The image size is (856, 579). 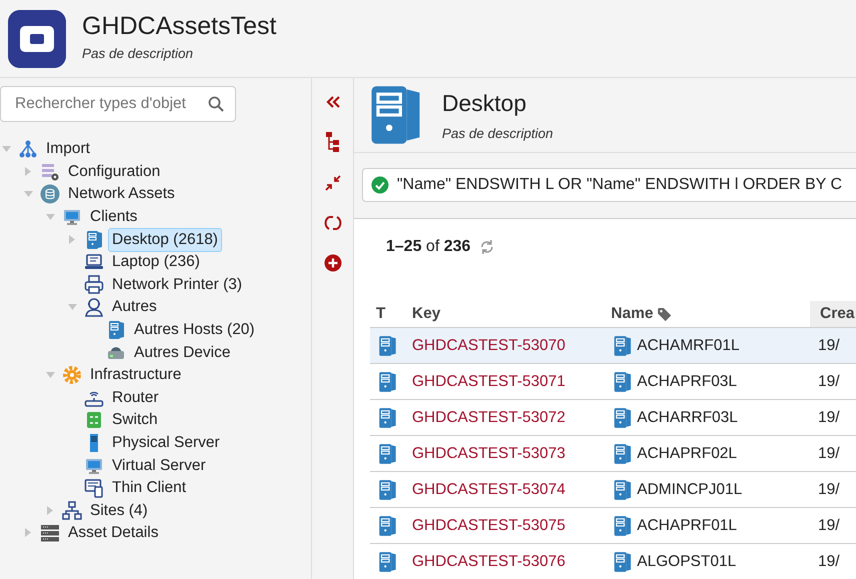 What do you see at coordinates (121, 194) in the screenshot?
I see `tree-item: Network Assets` at bounding box center [121, 194].